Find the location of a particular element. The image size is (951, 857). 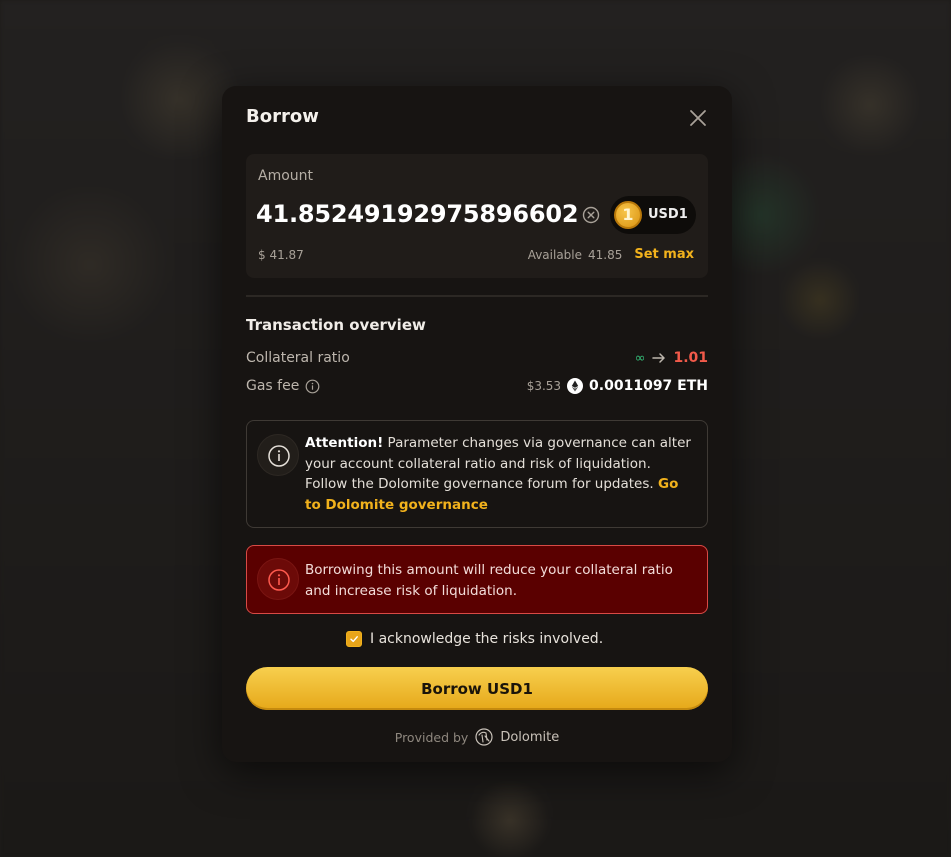

amount-label: Amount is located at coordinates (286, 176).